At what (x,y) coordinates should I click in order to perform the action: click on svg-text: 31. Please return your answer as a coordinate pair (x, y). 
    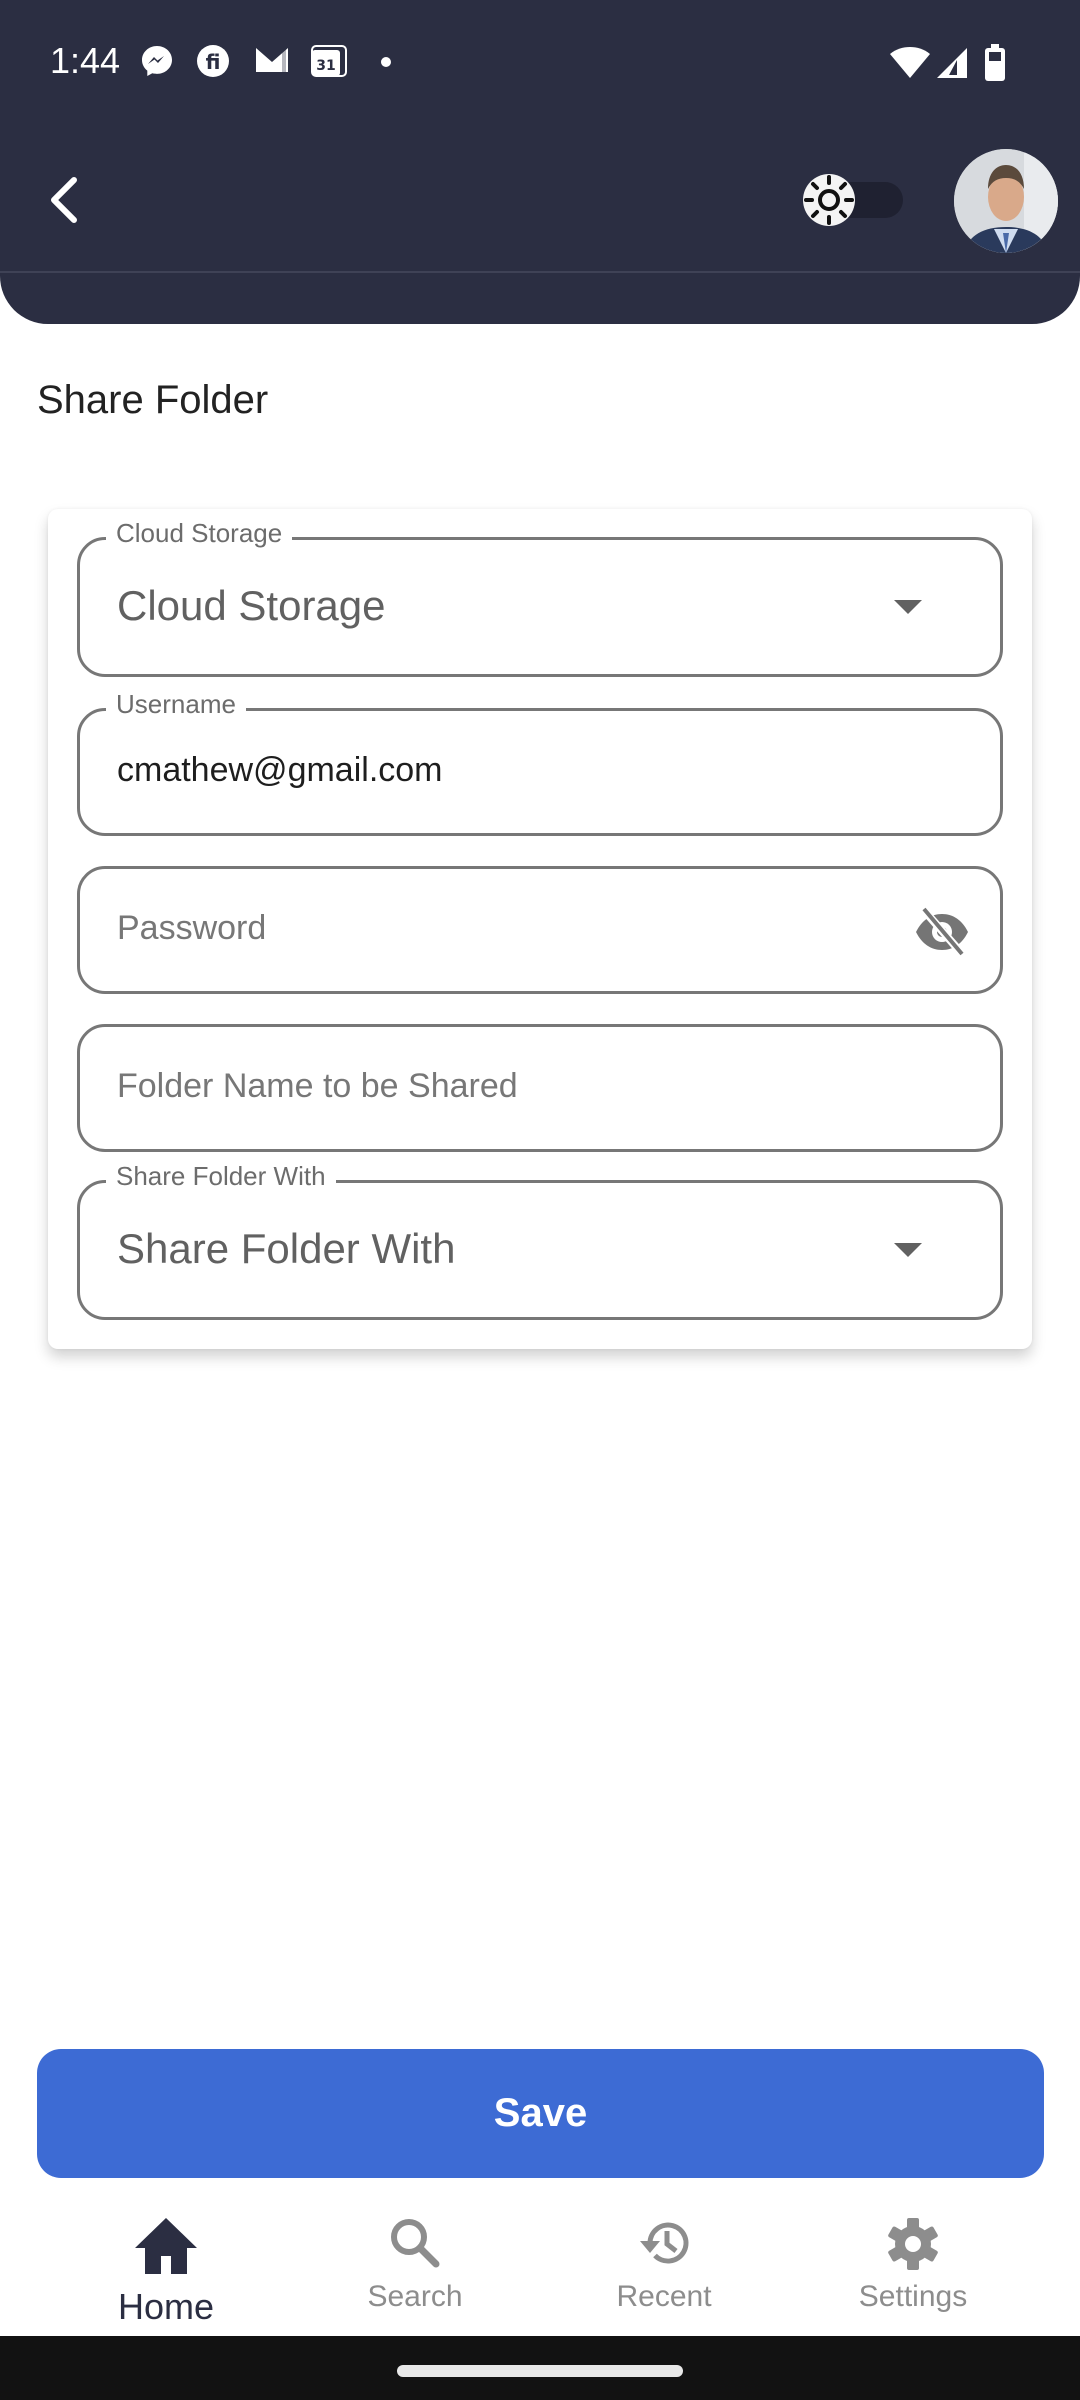
    Looking at the image, I should click on (325, 66).